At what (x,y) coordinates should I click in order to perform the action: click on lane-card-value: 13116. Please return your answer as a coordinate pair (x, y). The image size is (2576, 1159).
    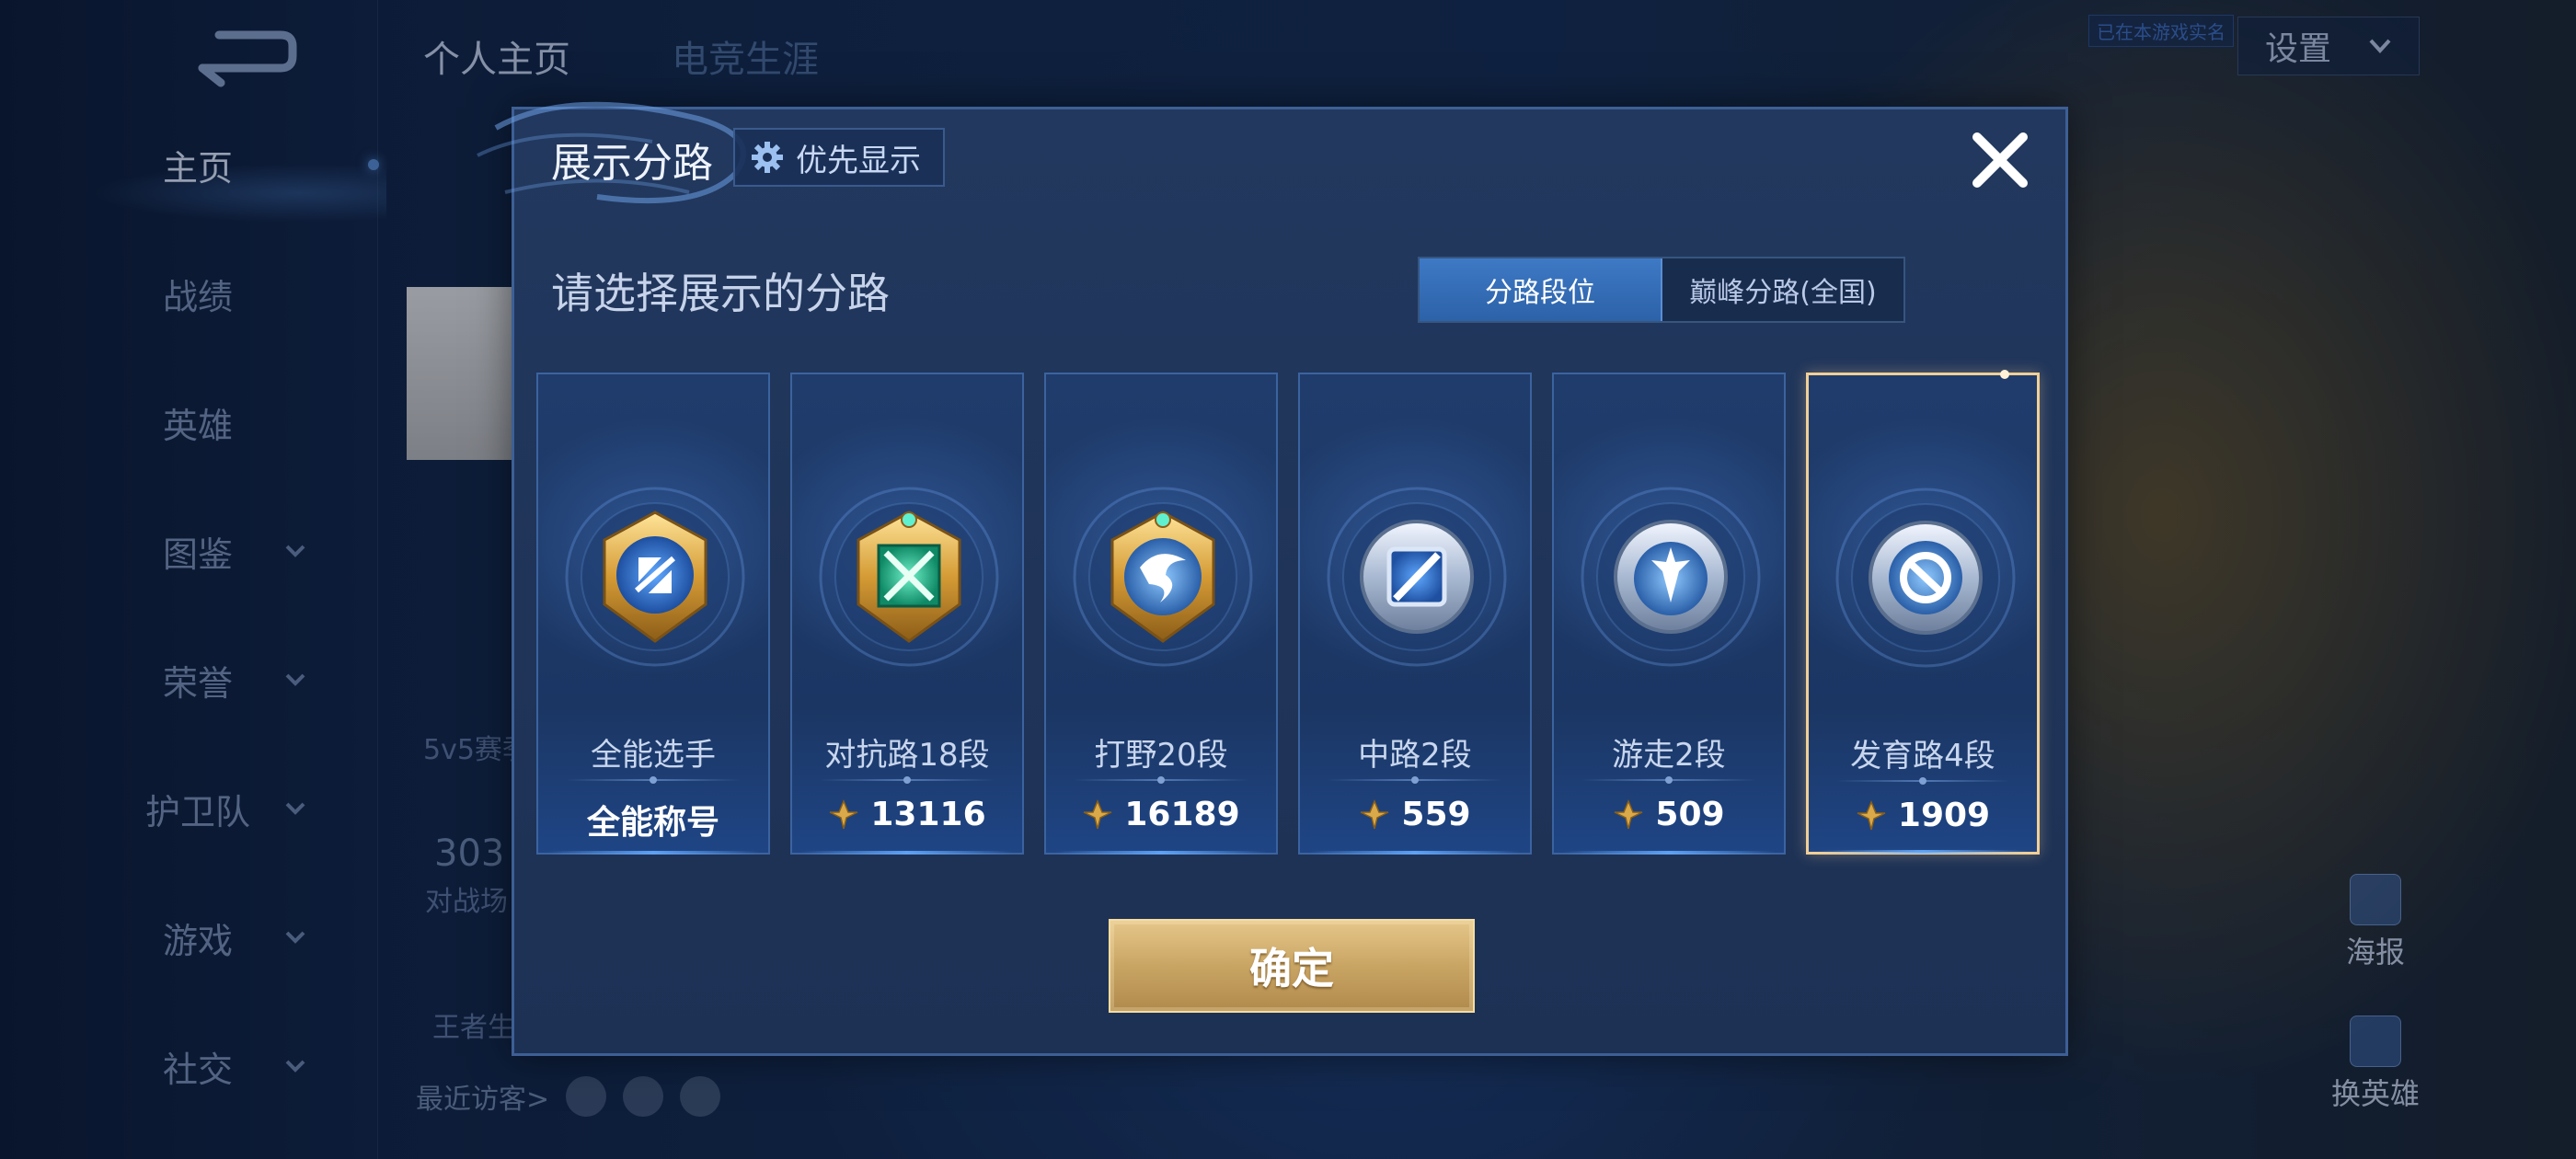
    Looking at the image, I should click on (928, 814).